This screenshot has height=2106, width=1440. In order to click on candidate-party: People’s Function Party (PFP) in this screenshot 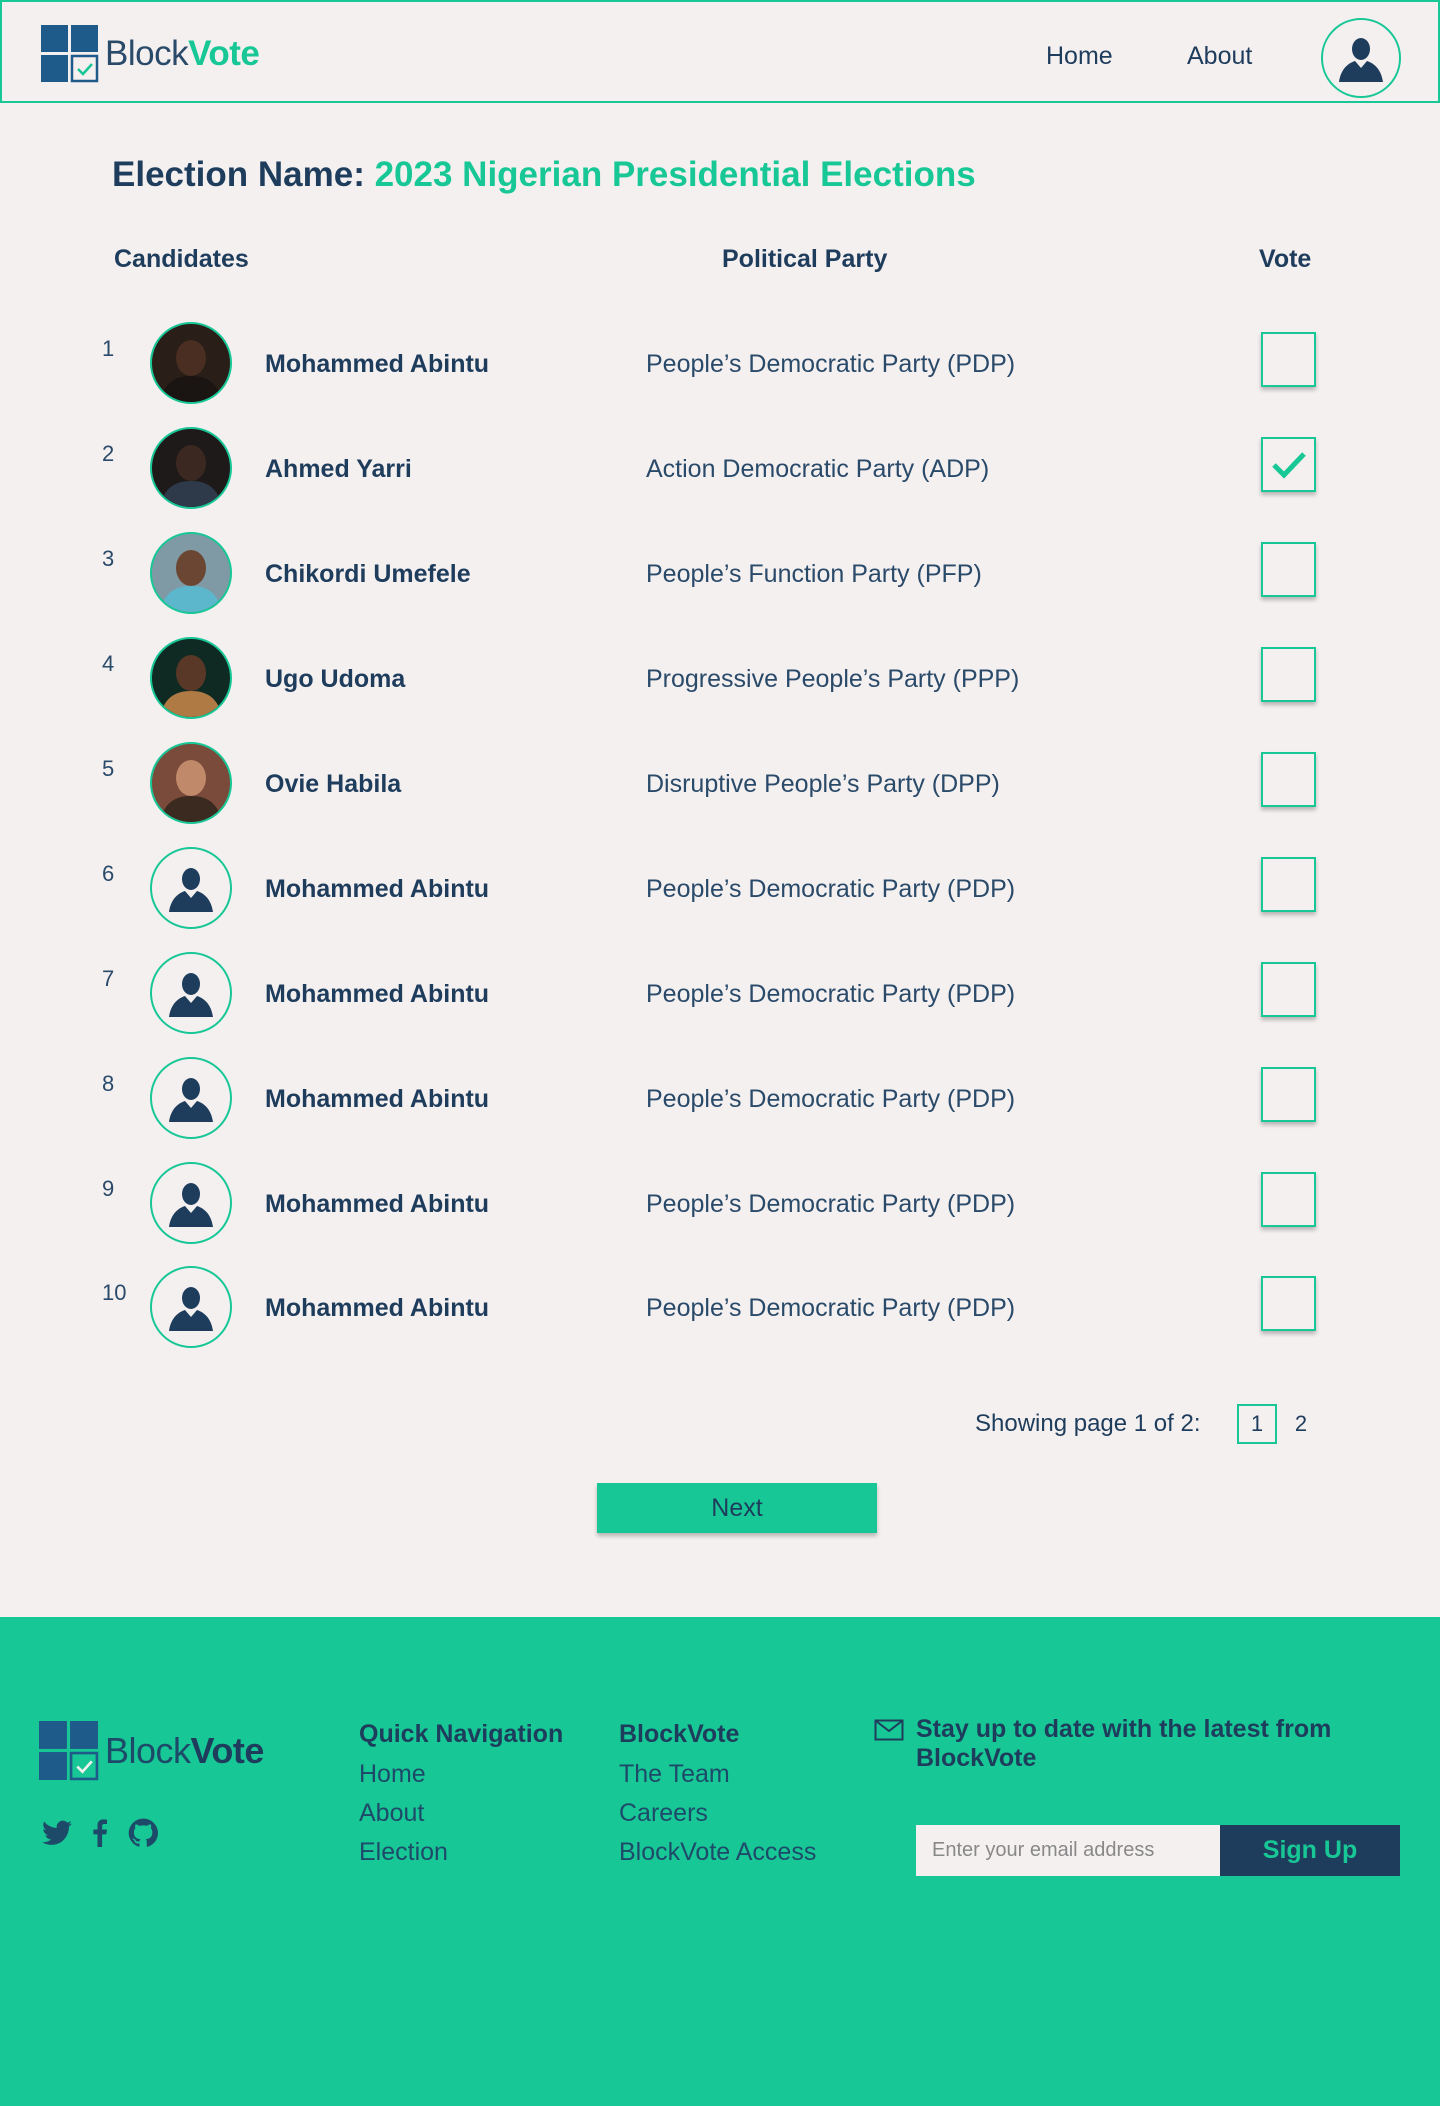, I will do `click(814, 574)`.